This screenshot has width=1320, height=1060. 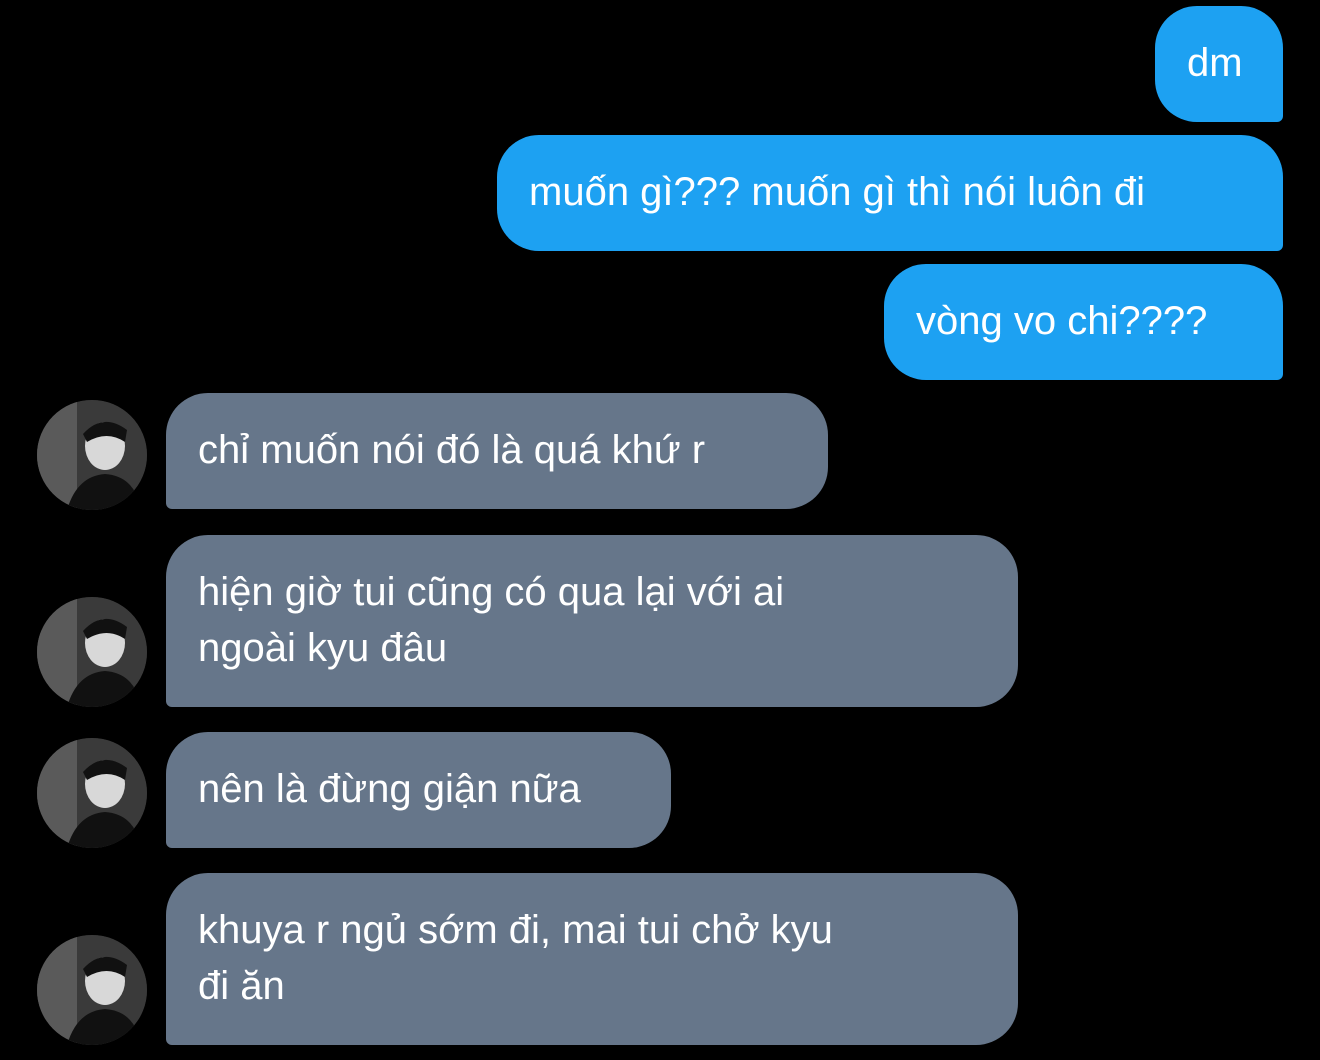 What do you see at coordinates (241, 986) in the screenshot?
I see `message-text-line-2: đi ăn` at bounding box center [241, 986].